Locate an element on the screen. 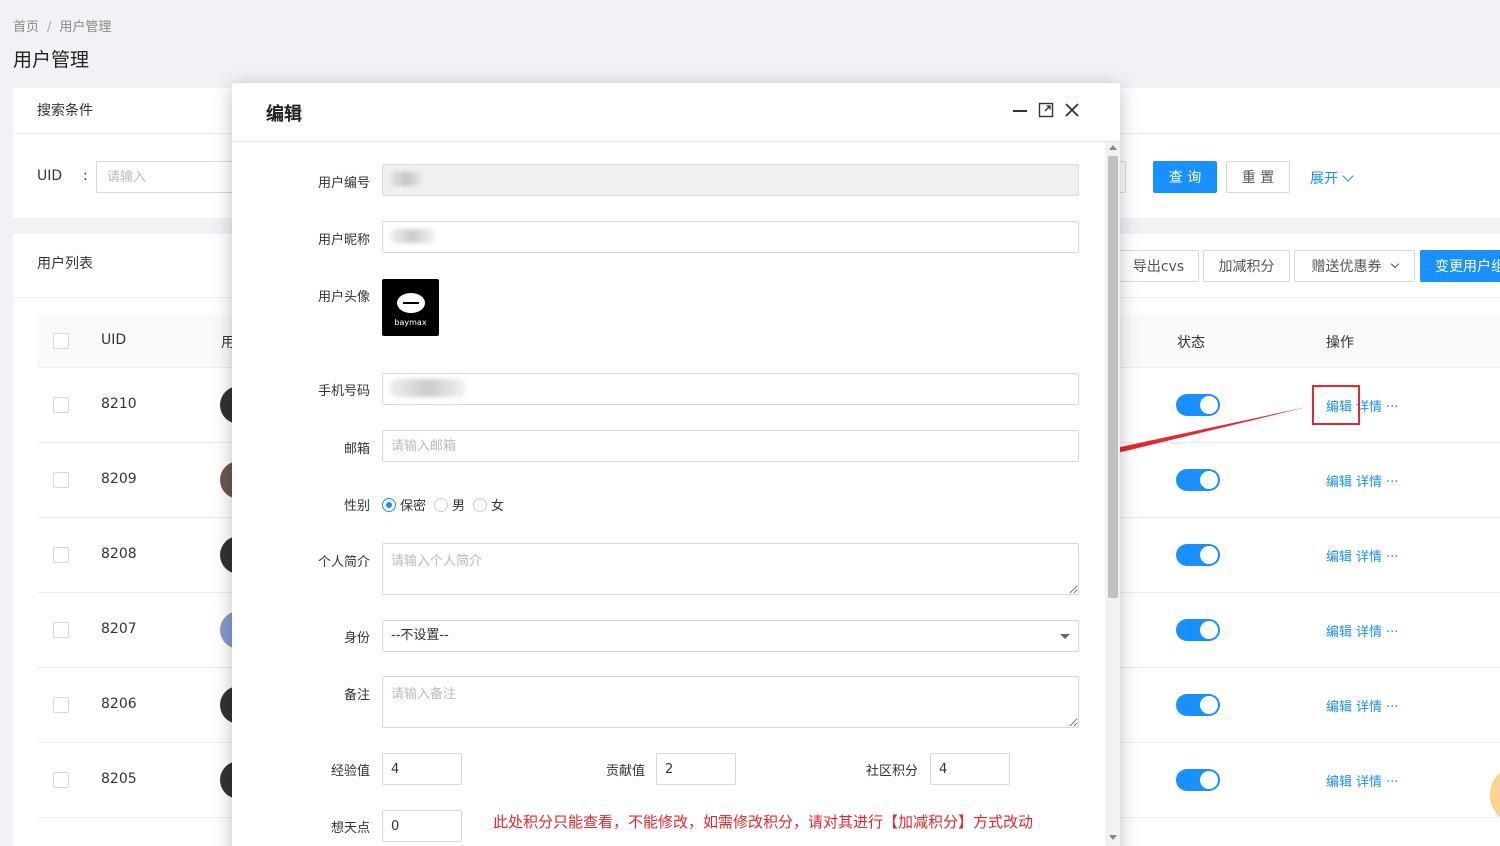  remark-textarea is located at coordinates (730, 702).